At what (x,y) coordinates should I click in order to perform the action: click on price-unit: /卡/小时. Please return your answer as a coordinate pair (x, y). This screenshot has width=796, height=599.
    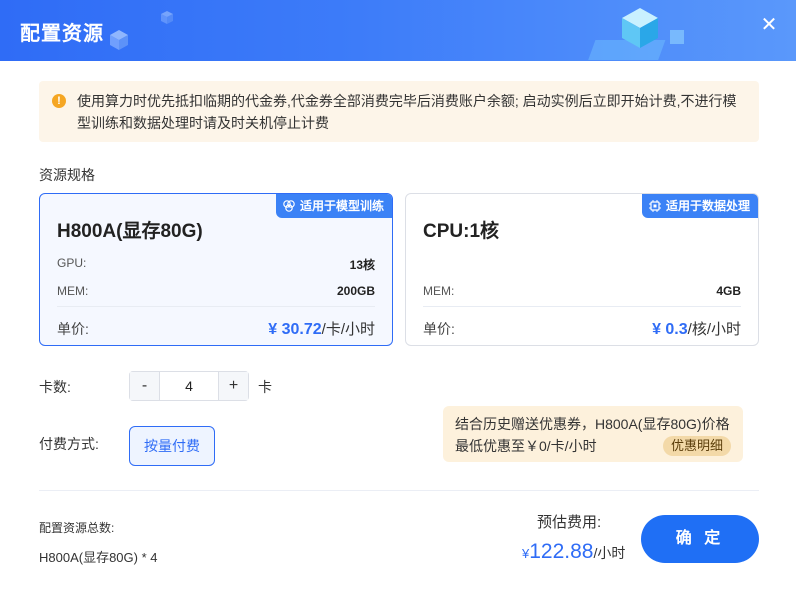
    Looking at the image, I should click on (348, 329).